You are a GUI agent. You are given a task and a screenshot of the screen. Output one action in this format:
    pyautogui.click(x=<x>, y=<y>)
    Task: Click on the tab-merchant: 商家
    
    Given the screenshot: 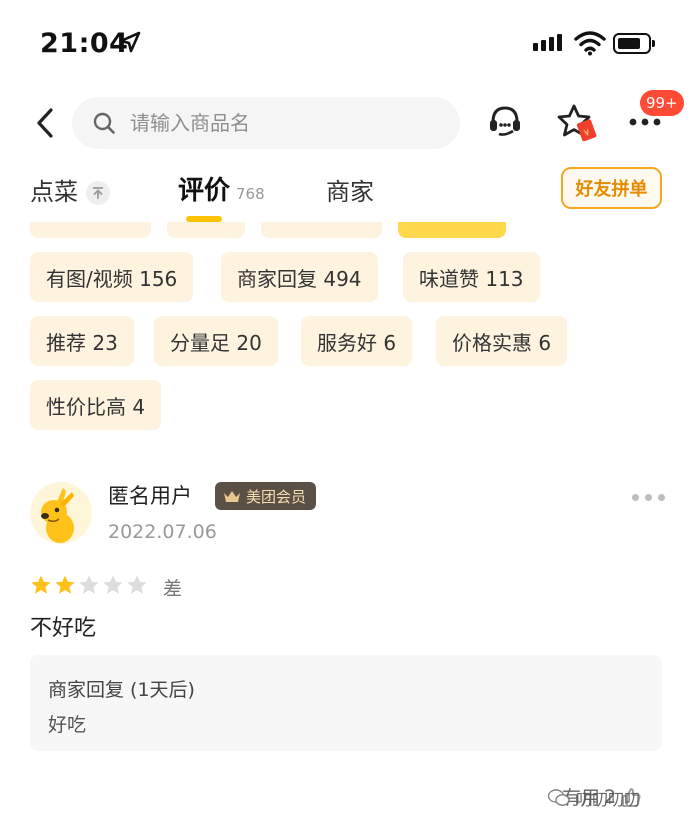 What is the action you would take?
    pyautogui.click(x=350, y=189)
    